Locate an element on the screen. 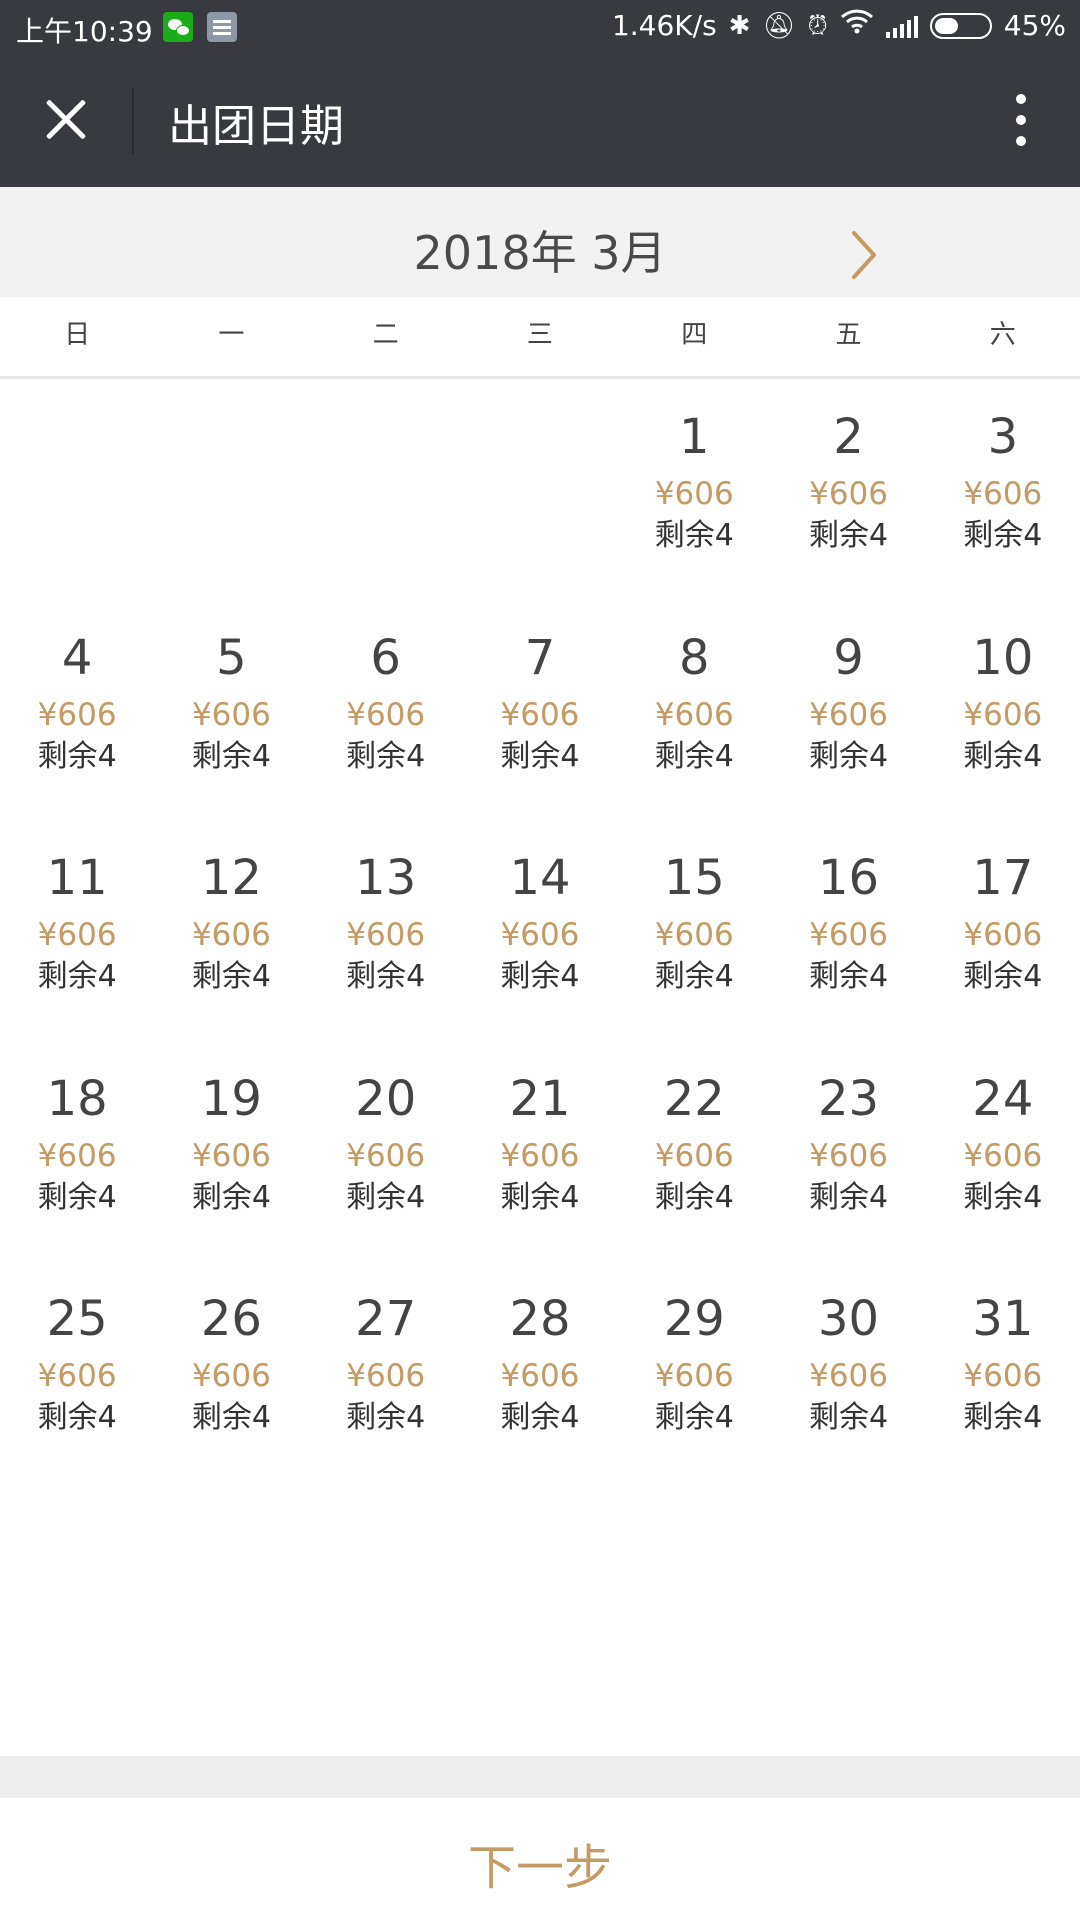 Image resolution: width=1080 pixels, height=1920 pixels. calendar-day-cell: 29 ¥606 剩余4 is located at coordinates (694, 1394).